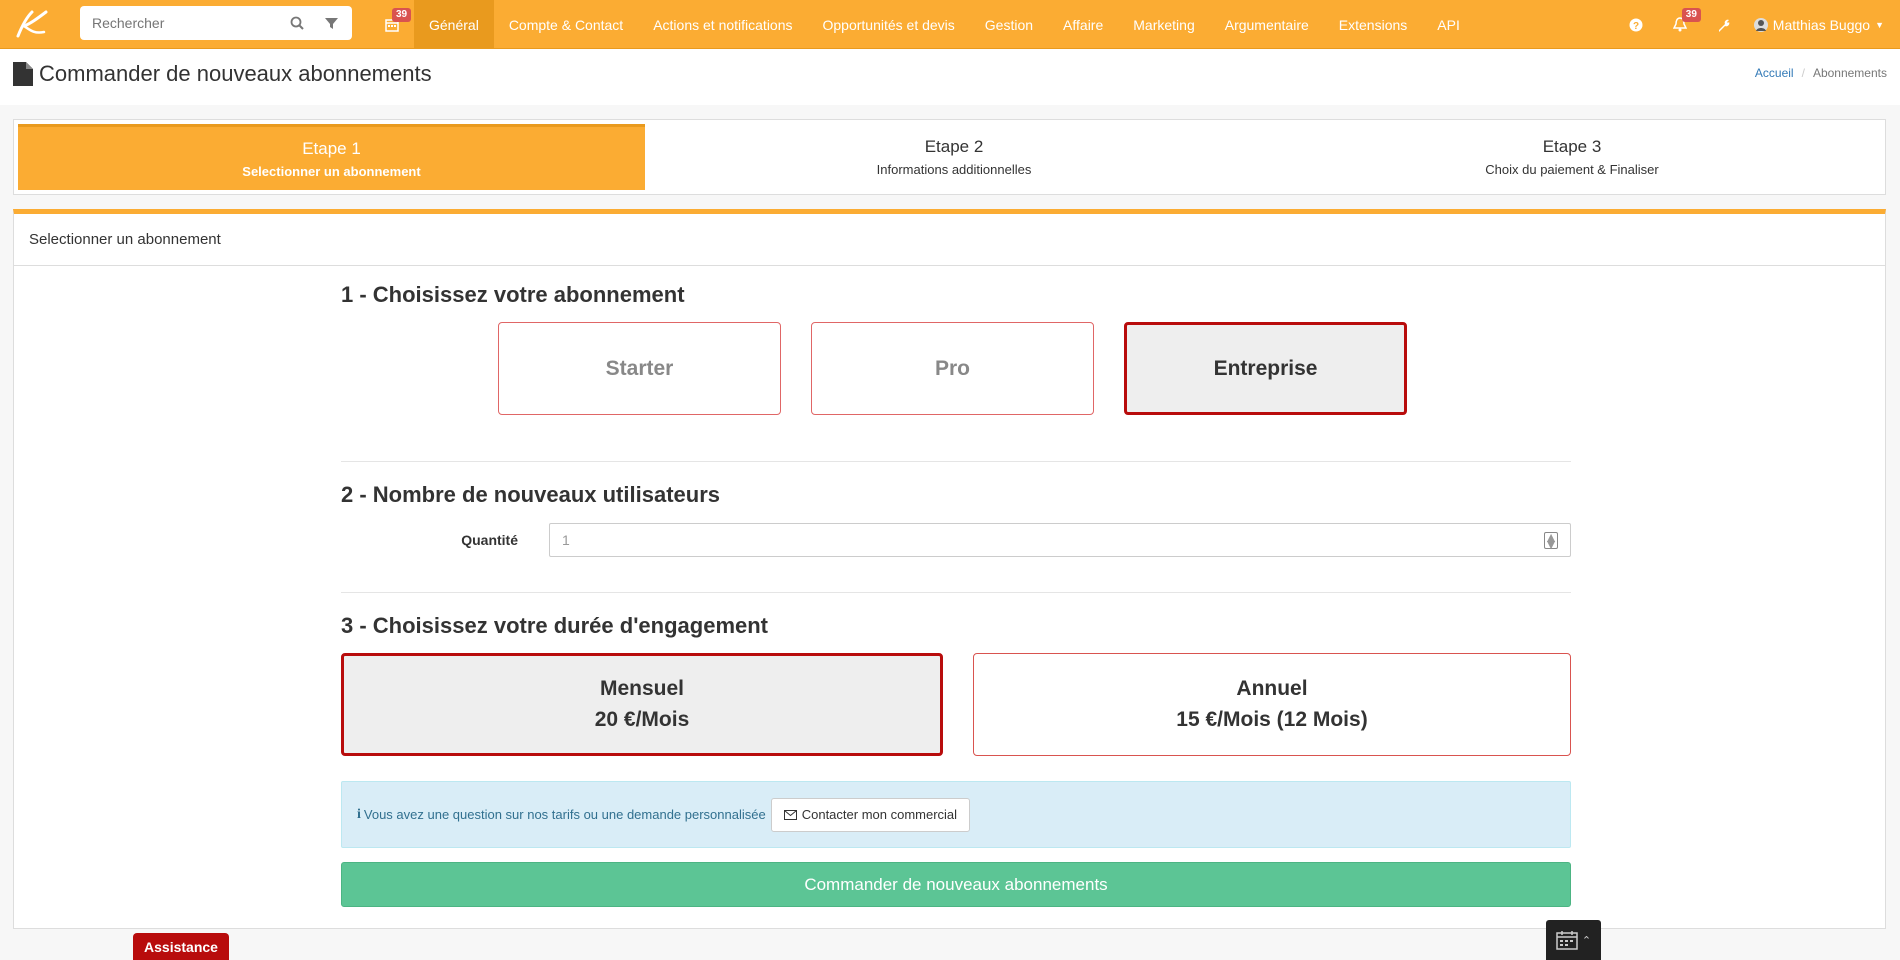  I want to click on help-icon: ?, so click(1636, 25).